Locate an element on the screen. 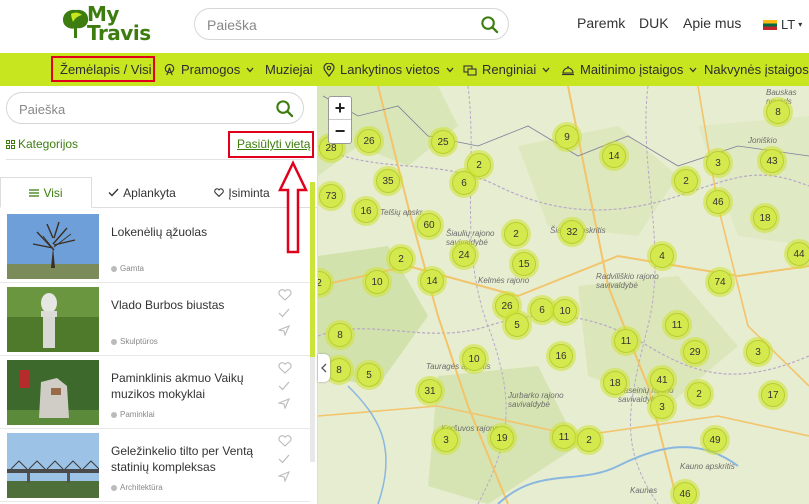 The height and width of the screenshot is (504, 809). cluster-count: 8 is located at coordinates (339, 370).